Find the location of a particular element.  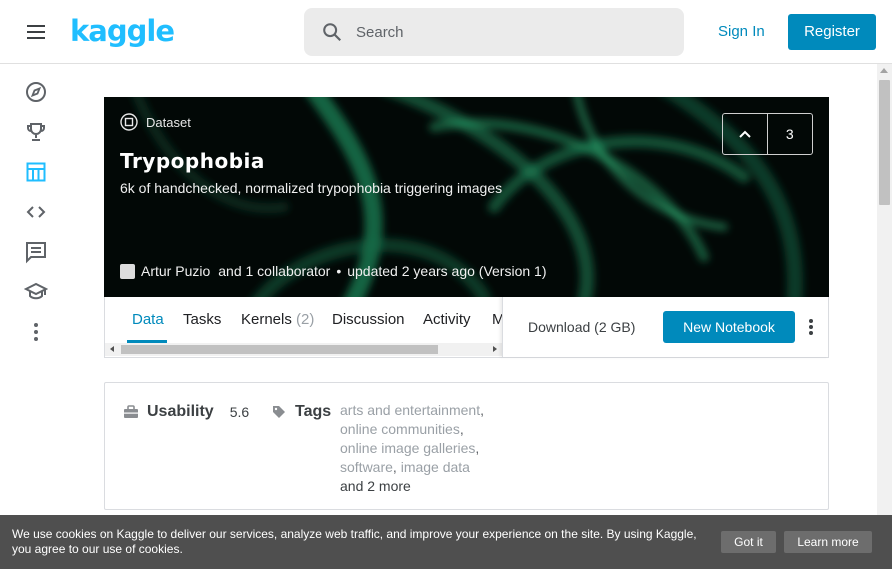

usability-label: Usability is located at coordinates (180, 411).